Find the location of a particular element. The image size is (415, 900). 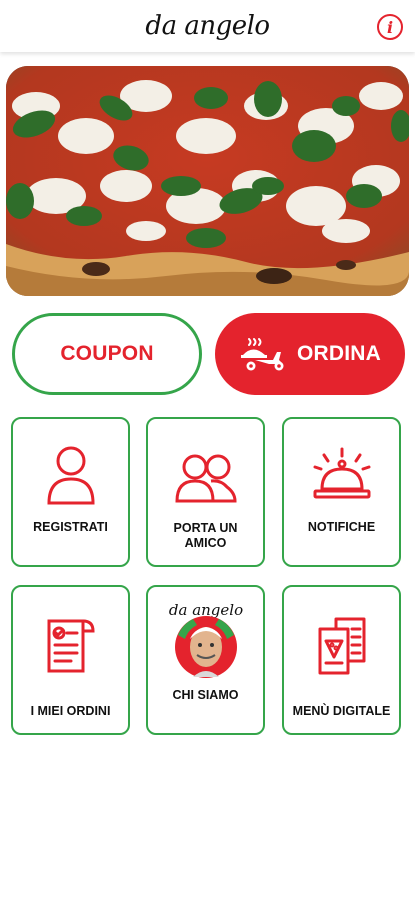

info-icon: i is located at coordinates (390, 27).